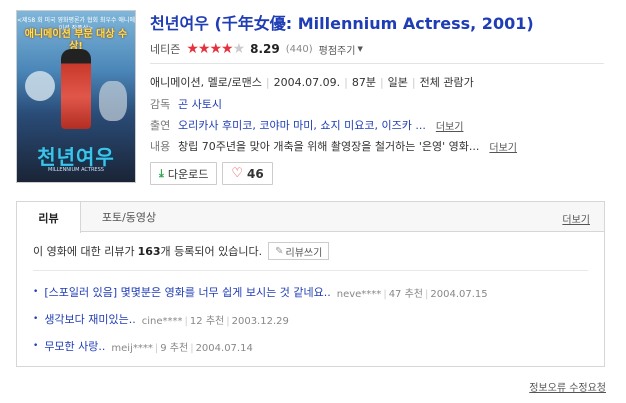  I want to click on review-meta: meij**** | 9 추천 | 2004.07.14, so click(182, 348).